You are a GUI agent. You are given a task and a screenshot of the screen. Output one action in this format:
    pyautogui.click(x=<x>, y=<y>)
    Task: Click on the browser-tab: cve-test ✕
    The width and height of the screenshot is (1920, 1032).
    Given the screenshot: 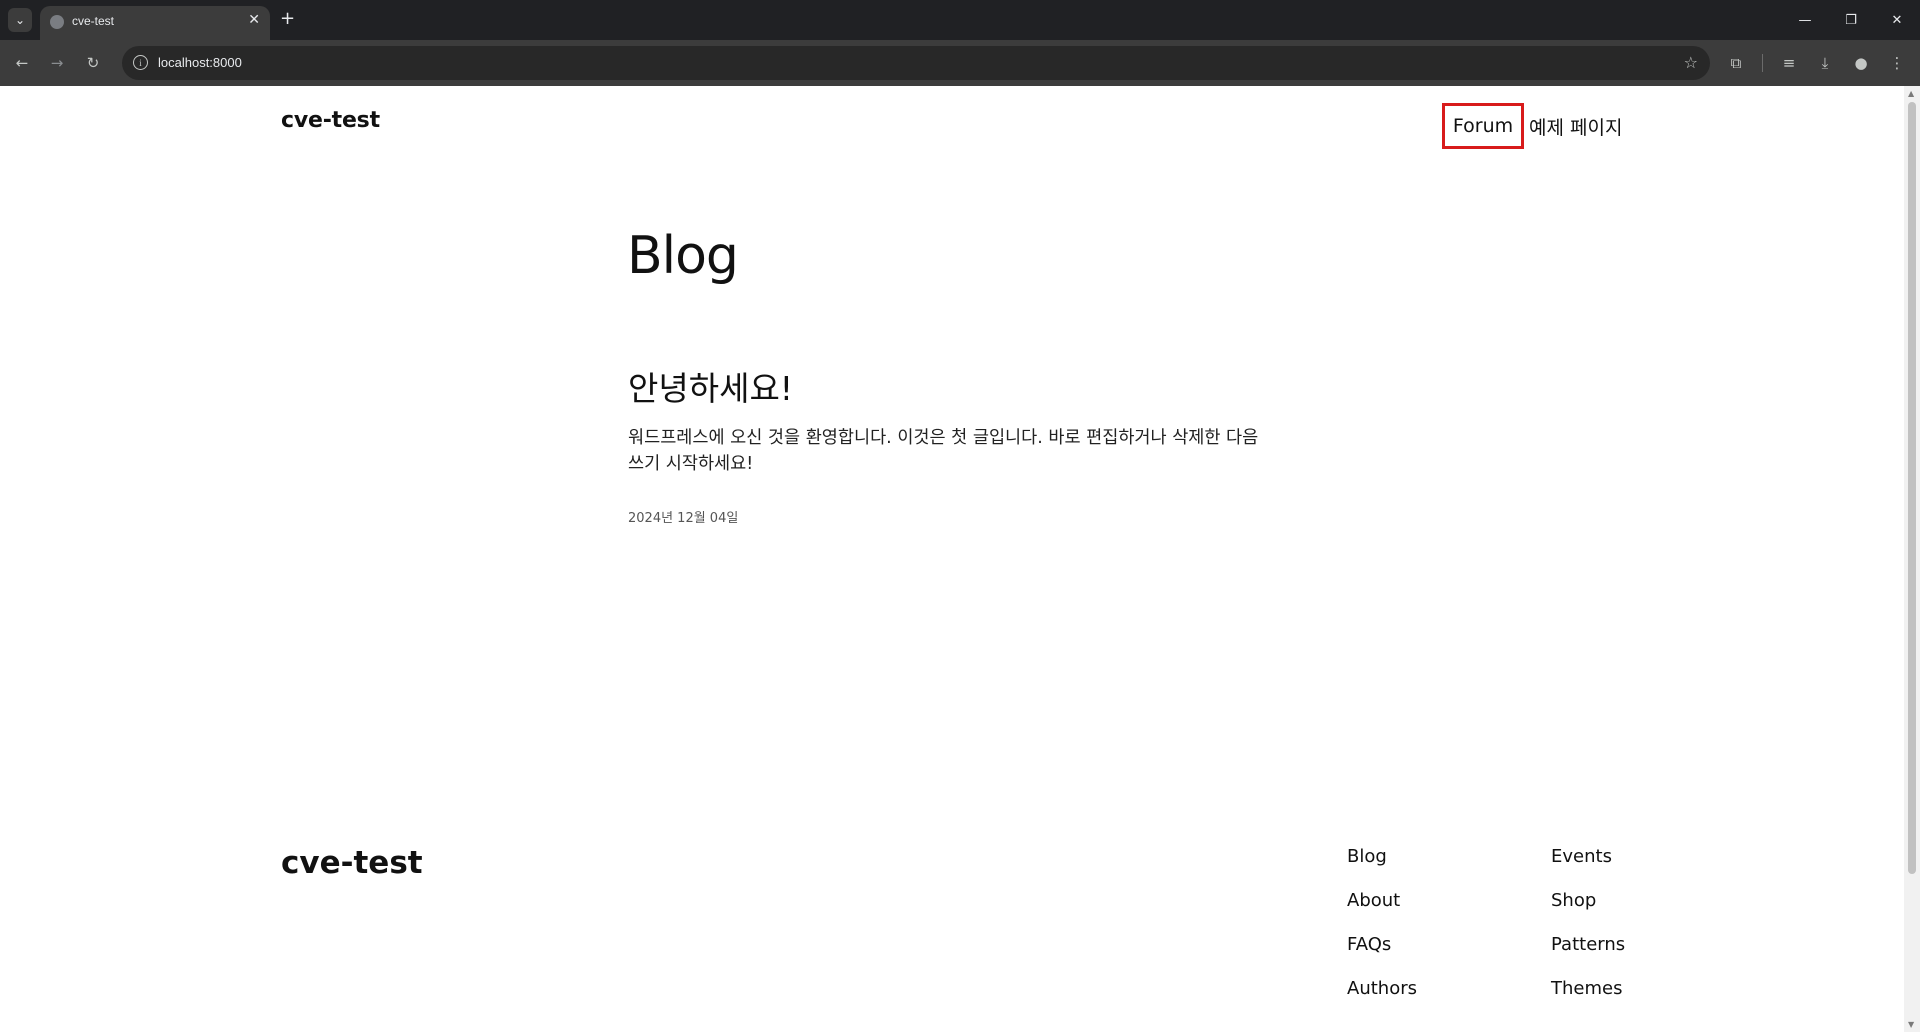 What is the action you would take?
    pyautogui.click(x=155, y=23)
    